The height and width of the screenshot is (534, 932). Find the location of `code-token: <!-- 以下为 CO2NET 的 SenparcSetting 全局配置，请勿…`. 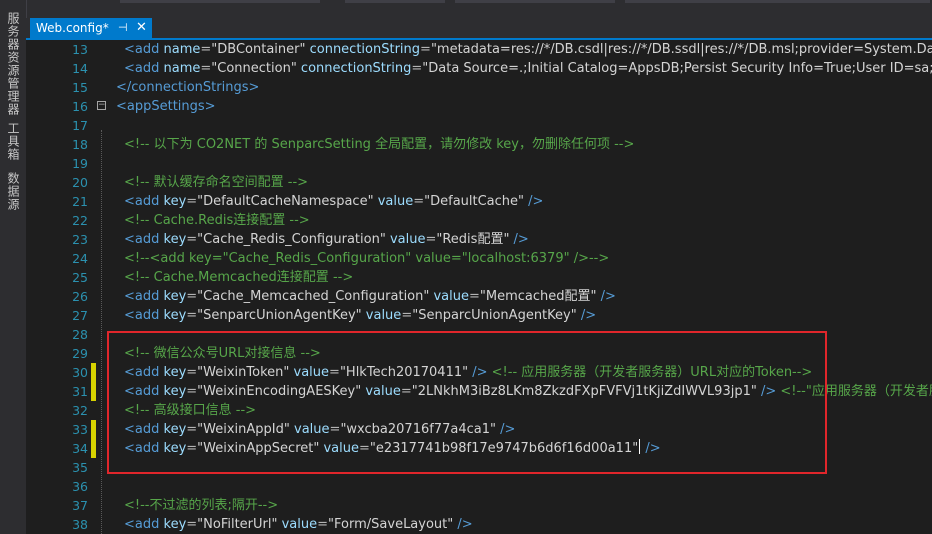

code-token: <!-- 以下为 CO2NET 的 SenparcSetting 全局配置，请勿… is located at coordinates (379, 144).